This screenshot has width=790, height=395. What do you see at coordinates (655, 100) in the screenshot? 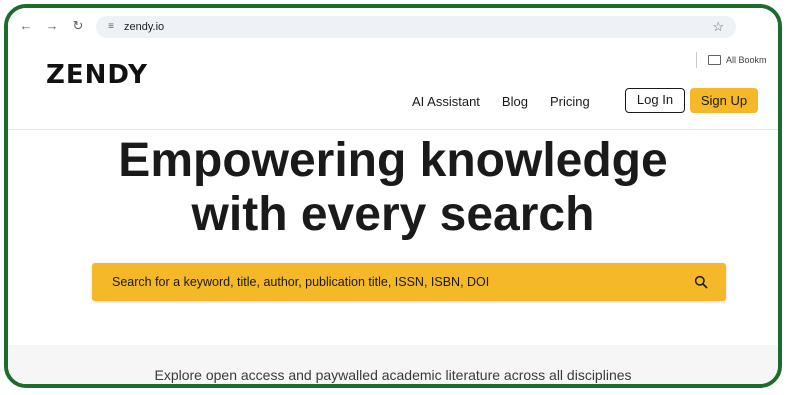
I see `login-button: Log In` at bounding box center [655, 100].